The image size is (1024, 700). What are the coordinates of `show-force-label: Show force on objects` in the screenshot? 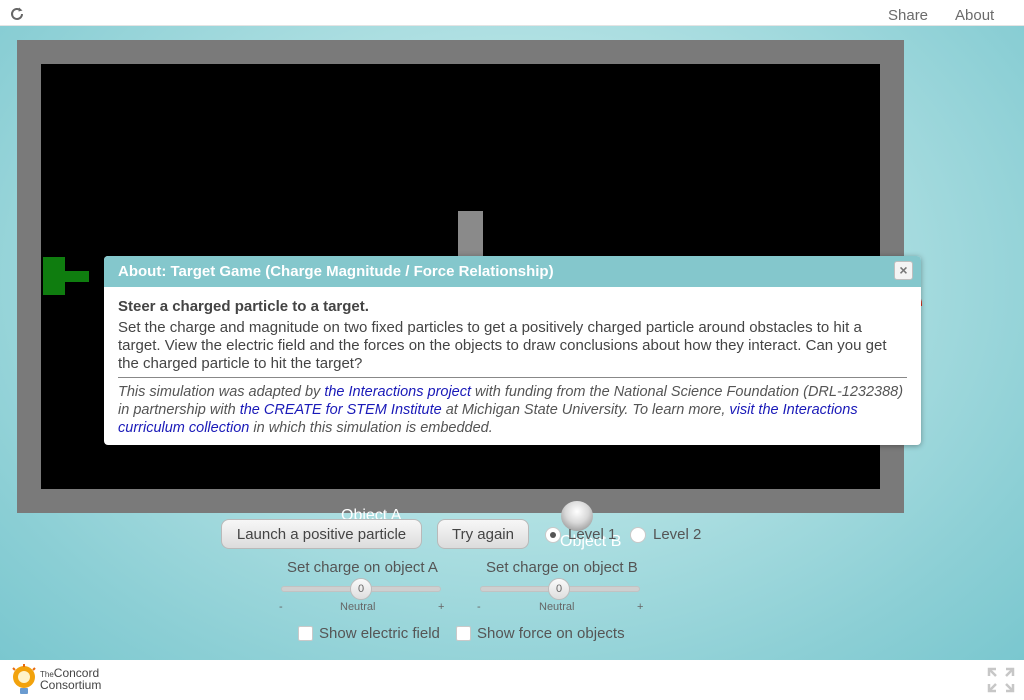 It's located at (551, 633).